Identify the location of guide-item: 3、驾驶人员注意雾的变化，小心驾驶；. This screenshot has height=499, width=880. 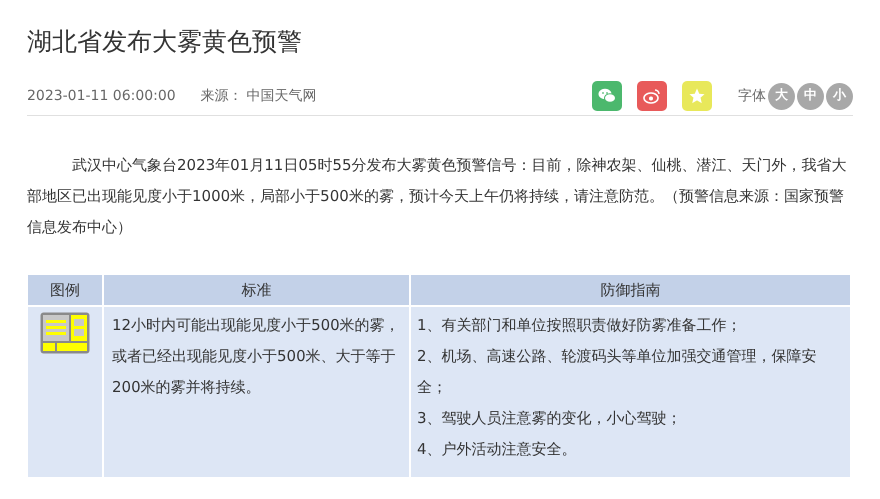
(550, 418).